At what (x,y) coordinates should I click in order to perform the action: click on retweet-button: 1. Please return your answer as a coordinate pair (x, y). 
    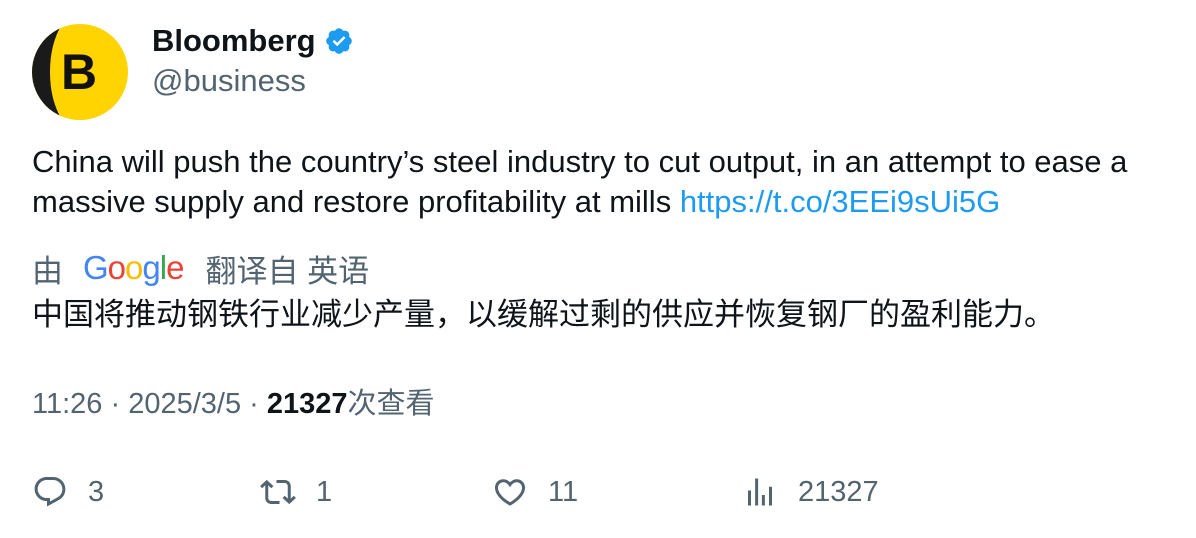
    Looking at the image, I should click on (296, 492).